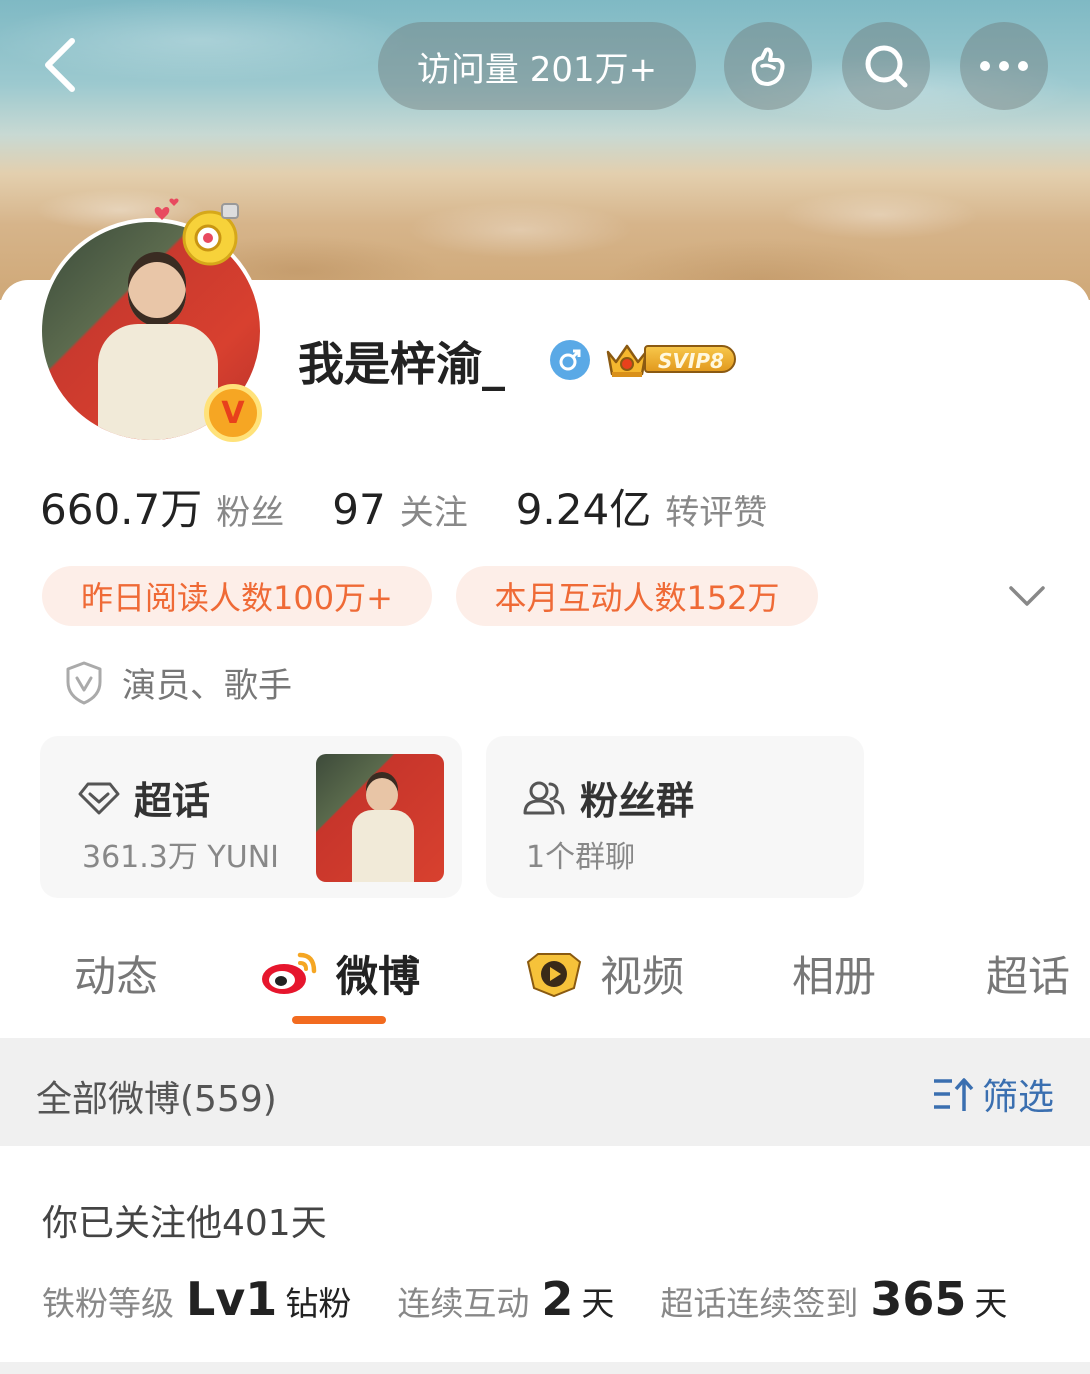  I want to click on video-icon, so click(554, 975).